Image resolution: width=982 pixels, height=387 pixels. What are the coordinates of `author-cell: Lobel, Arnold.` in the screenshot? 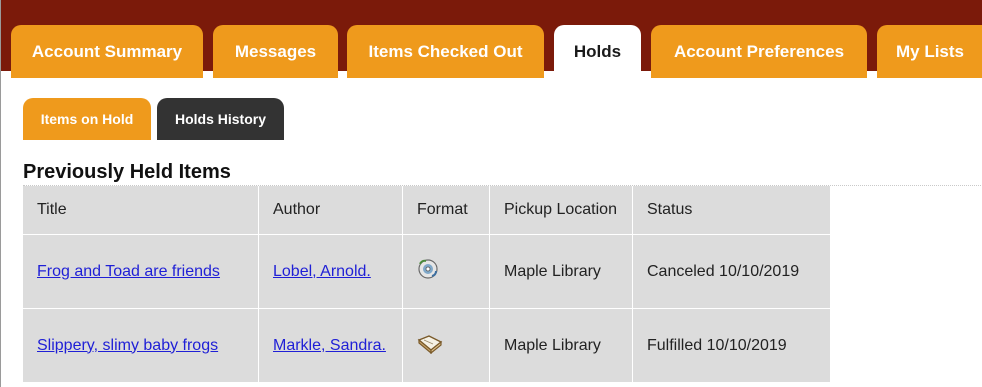 It's located at (330, 271).